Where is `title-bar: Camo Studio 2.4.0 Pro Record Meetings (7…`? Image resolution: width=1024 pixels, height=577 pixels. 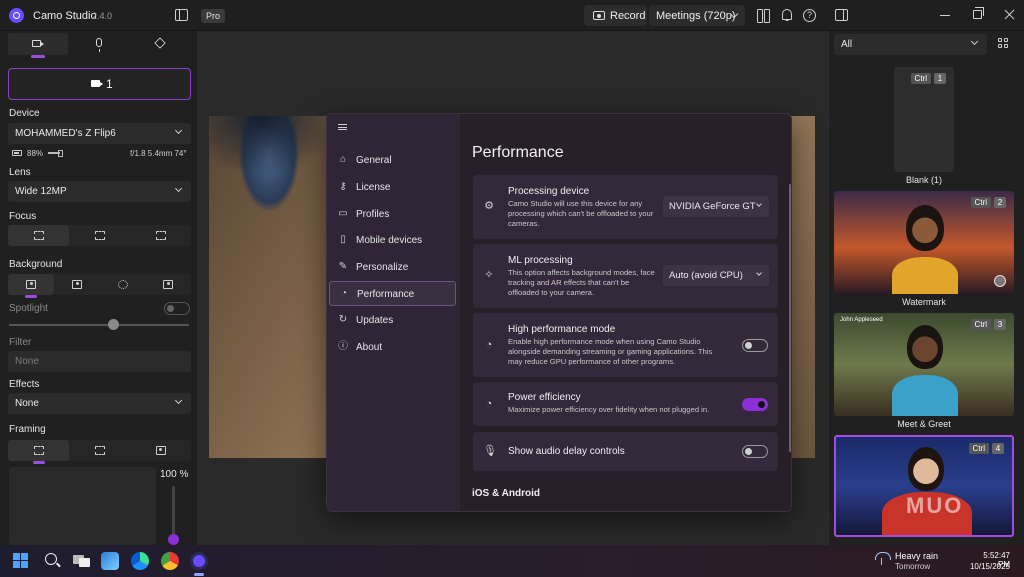 title-bar: Camo Studio 2.4.0 Pro Record Meetings (7… is located at coordinates (512, 15).